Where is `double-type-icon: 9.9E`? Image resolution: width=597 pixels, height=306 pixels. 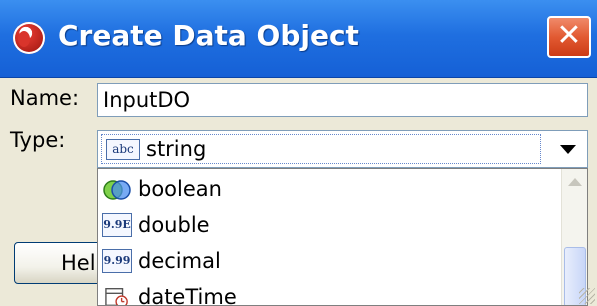 double-type-icon: 9.9E is located at coordinates (117, 225).